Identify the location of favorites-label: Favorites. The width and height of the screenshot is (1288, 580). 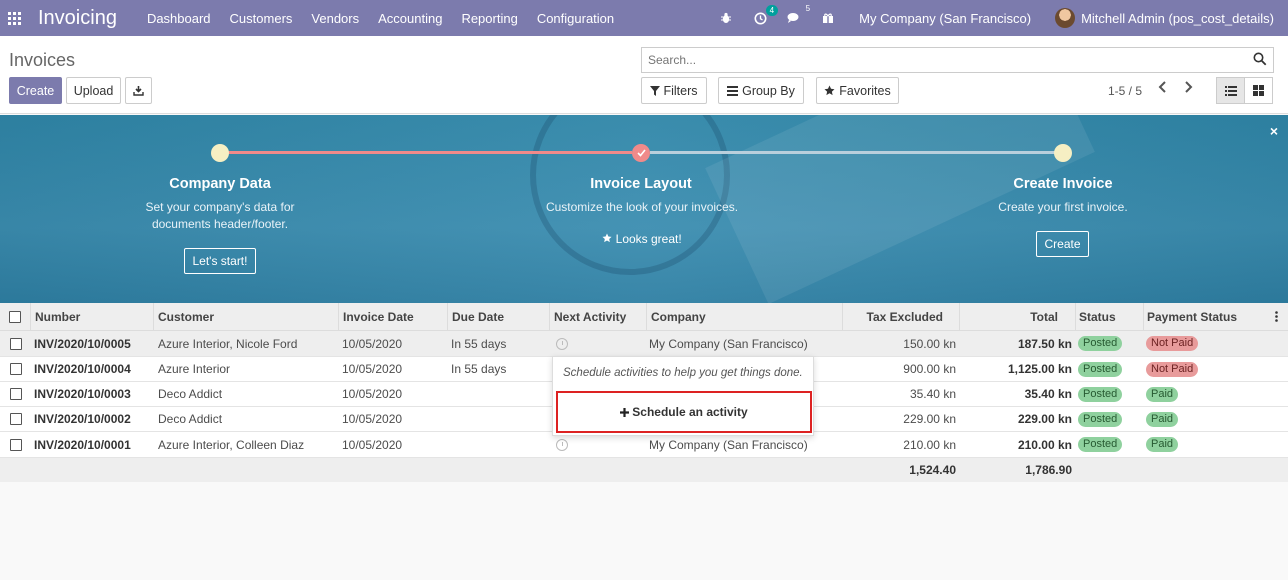
(865, 90).